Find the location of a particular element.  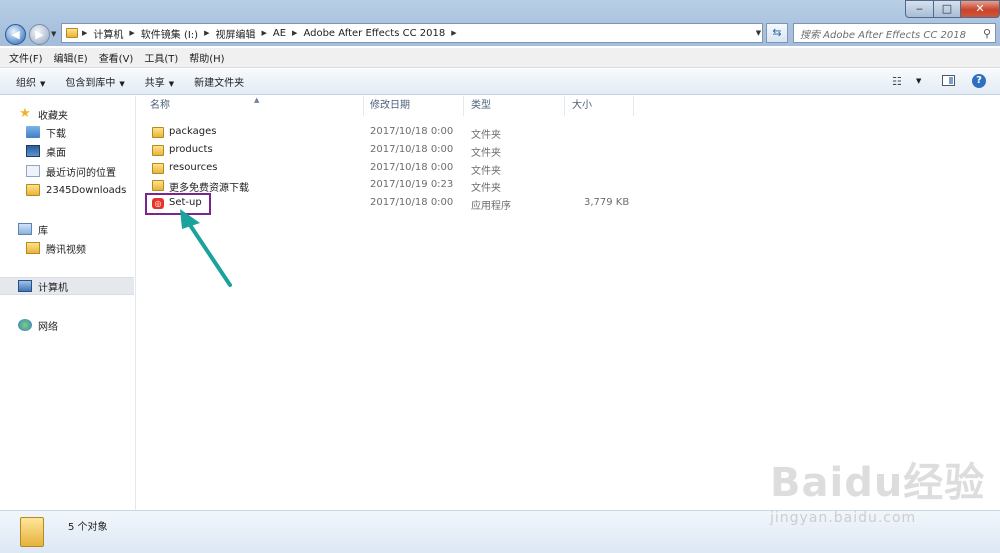

preview-pane-icon is located at coordinates (948, 80).